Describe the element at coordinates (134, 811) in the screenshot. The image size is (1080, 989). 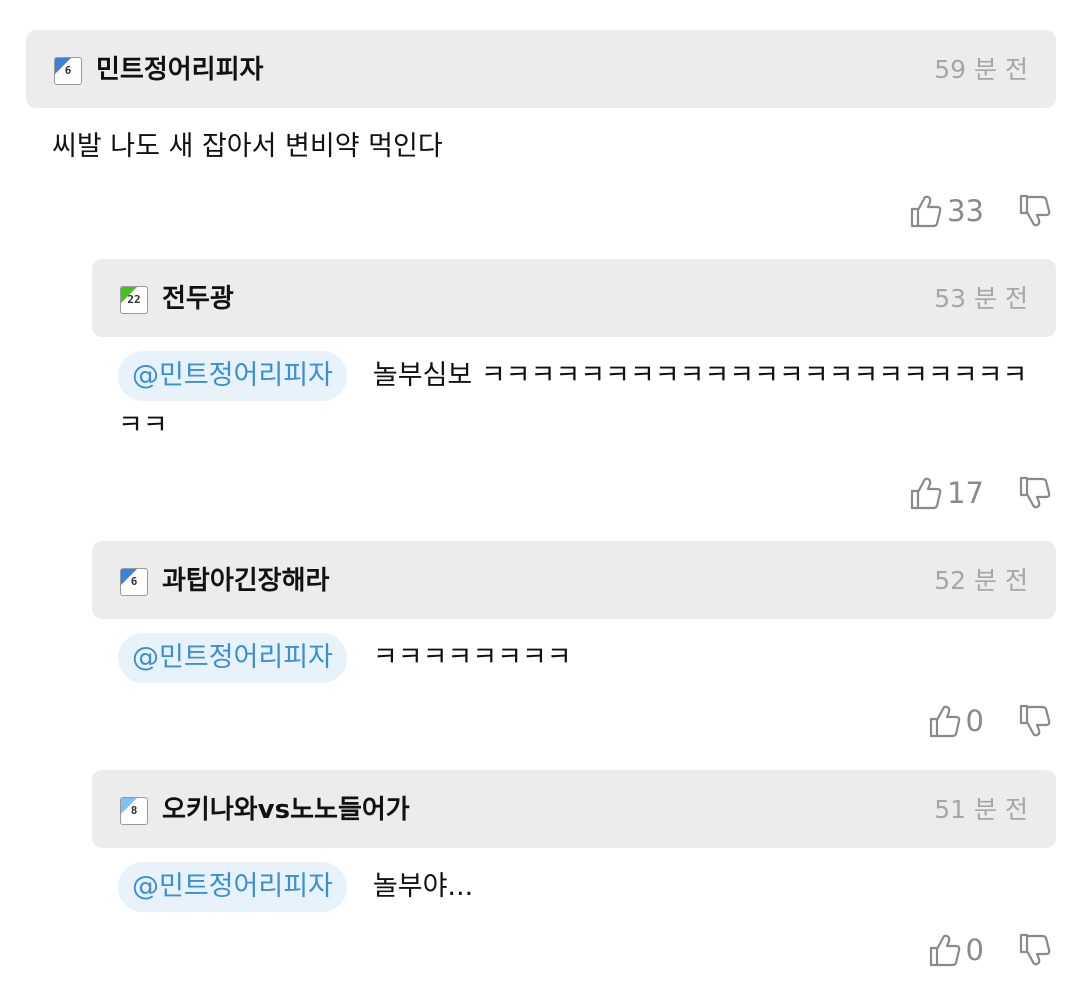
I see `level-badge-icon: 8` at that location.